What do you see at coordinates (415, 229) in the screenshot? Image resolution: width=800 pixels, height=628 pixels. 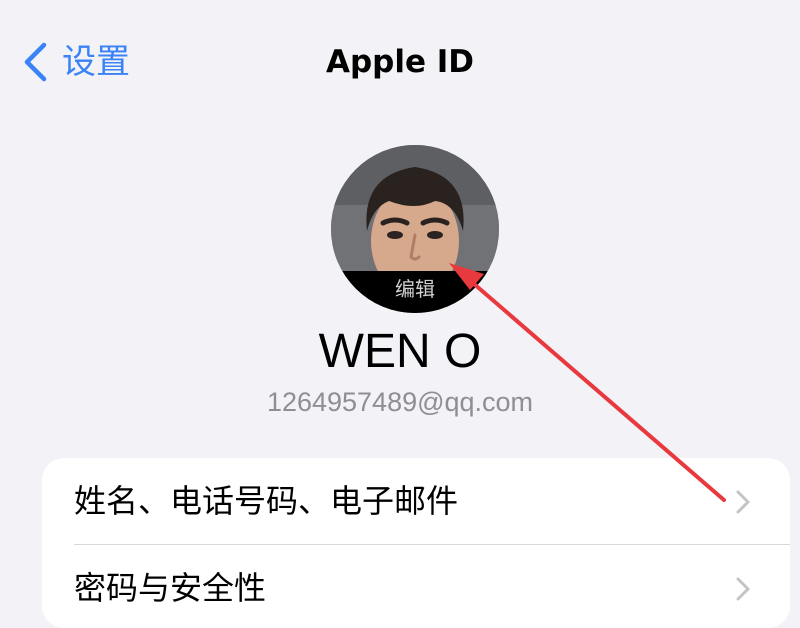 I see `avatar: 编辑` at bounding box center [415, 229].